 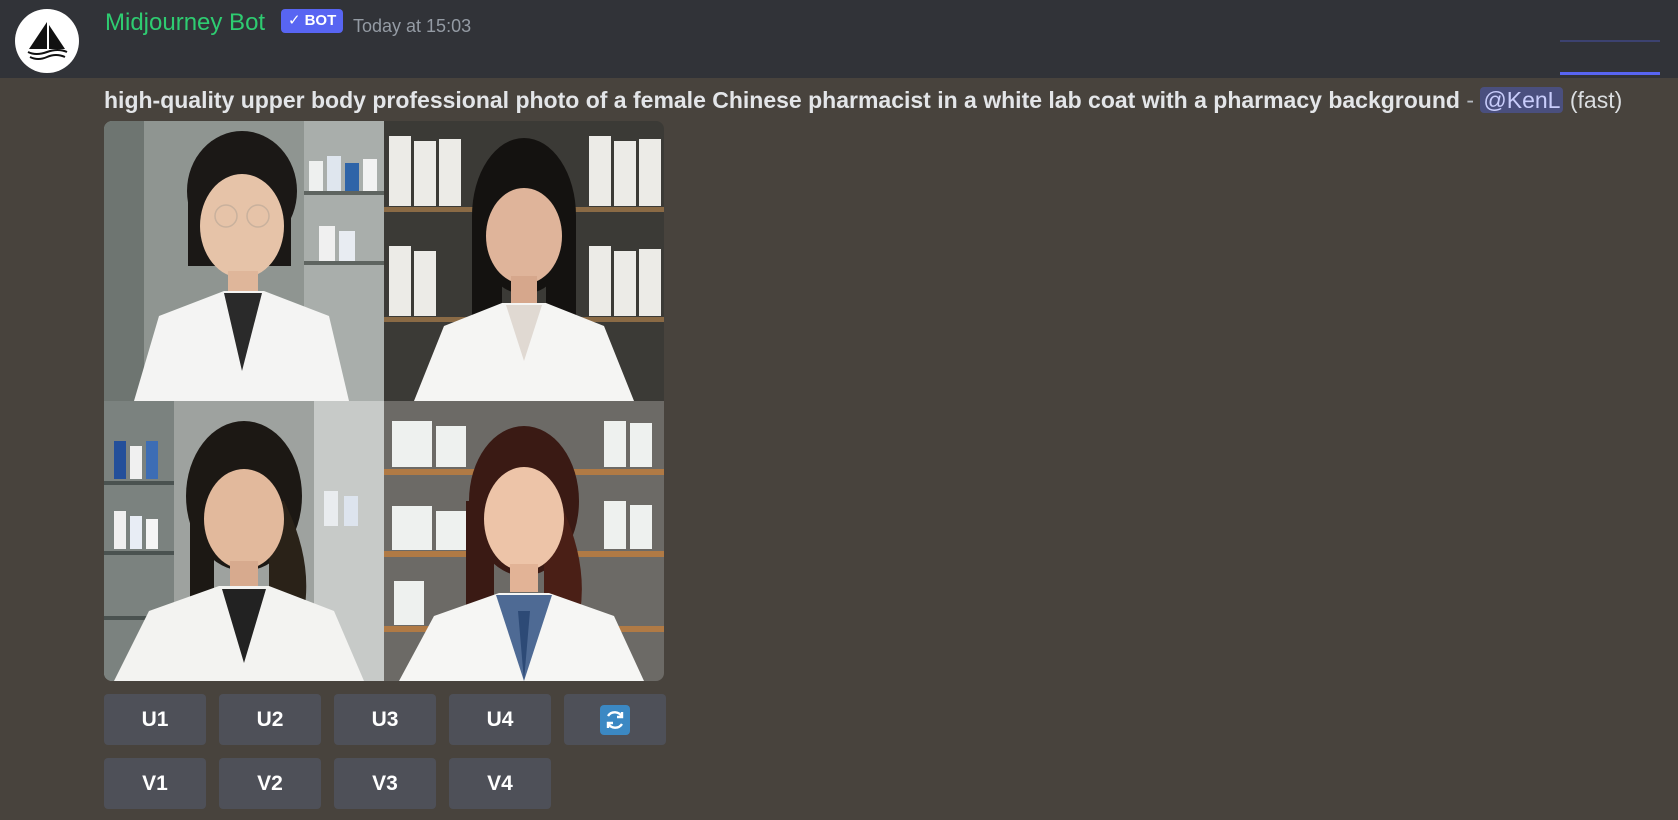 I want to click on checkmark-icon: ✓, so click(x=294, y=20).